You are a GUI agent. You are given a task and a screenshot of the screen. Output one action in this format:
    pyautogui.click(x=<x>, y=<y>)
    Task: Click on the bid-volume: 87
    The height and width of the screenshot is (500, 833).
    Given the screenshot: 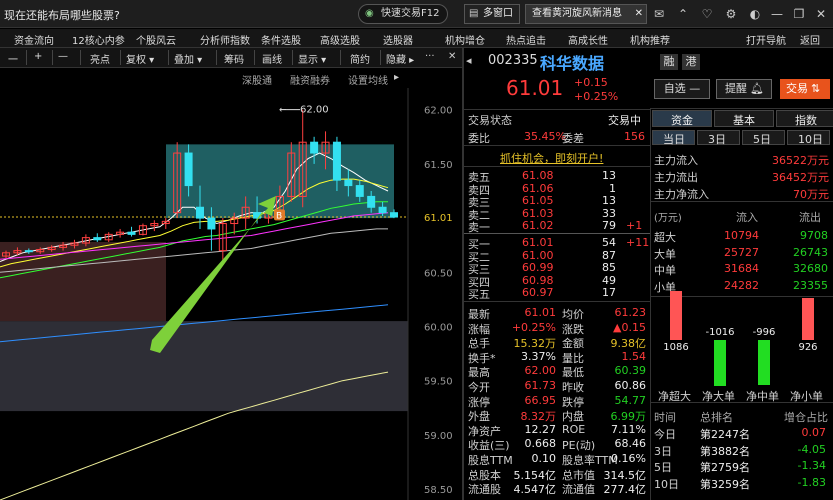 What is the action you would take?
    pyautogui.click(x=609, y=255)
    